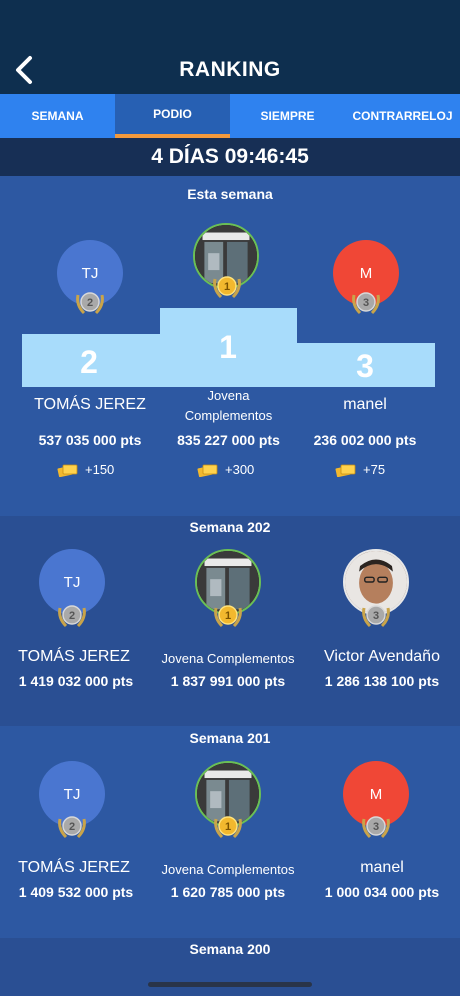  I want to click on reward-value: +75, so click(374, 469).